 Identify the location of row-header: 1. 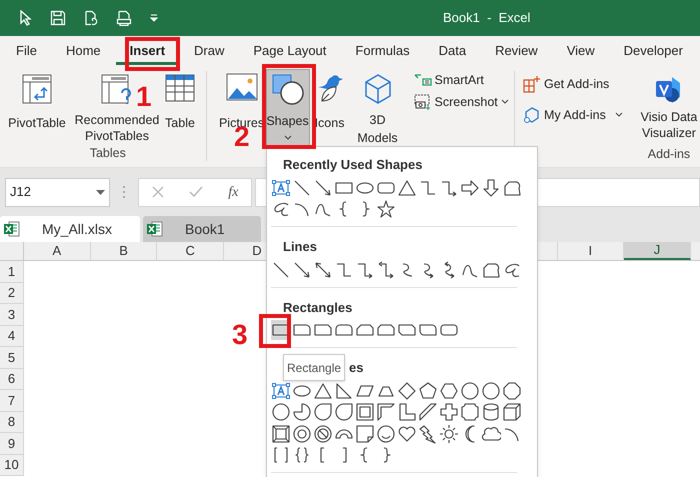
(12, 271).